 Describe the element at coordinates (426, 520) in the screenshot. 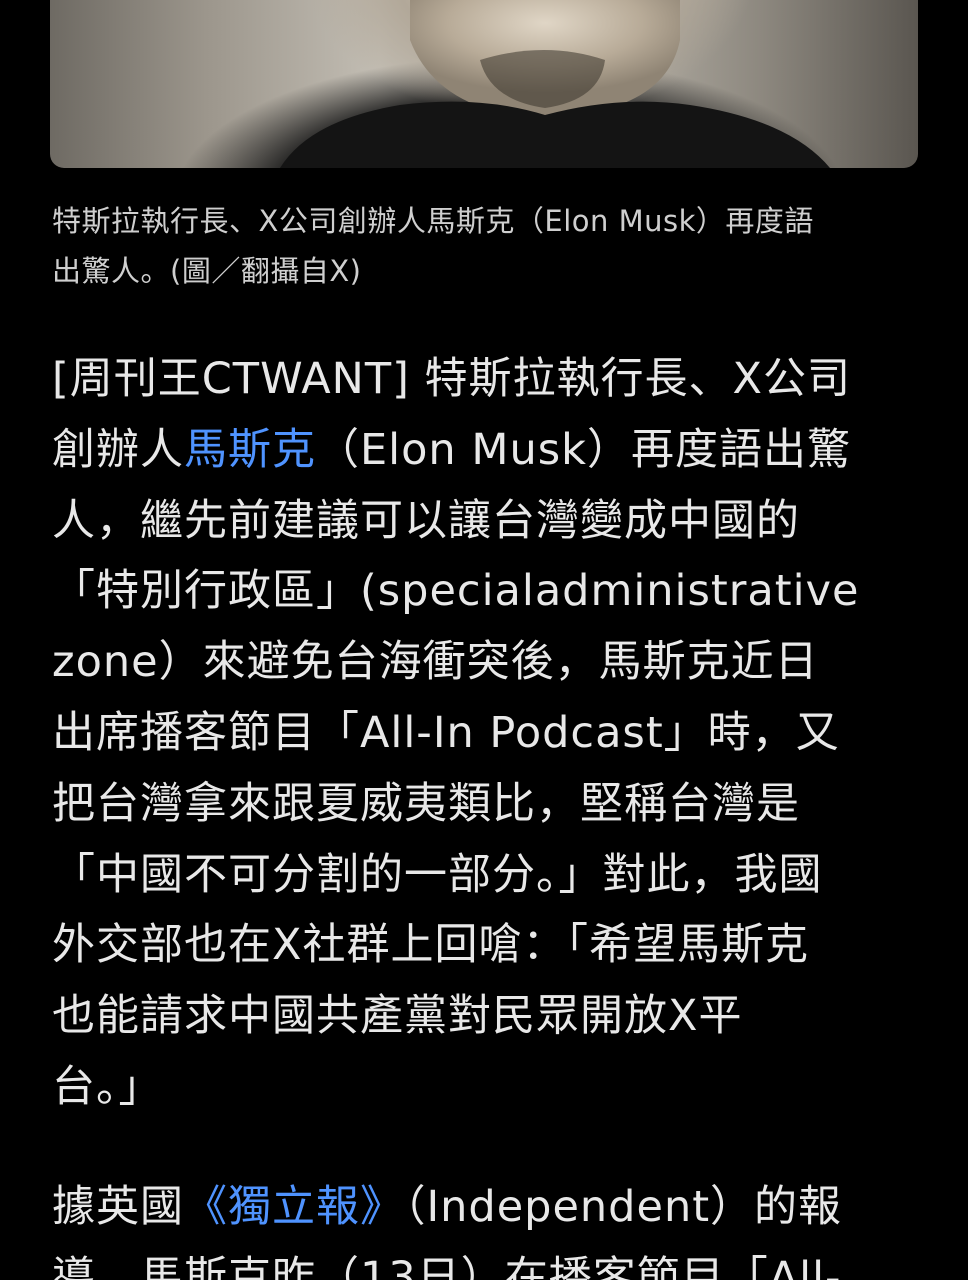

I see `paragraph-line: 人，繼先前建議可以讓台灣變成中國的` at that location.